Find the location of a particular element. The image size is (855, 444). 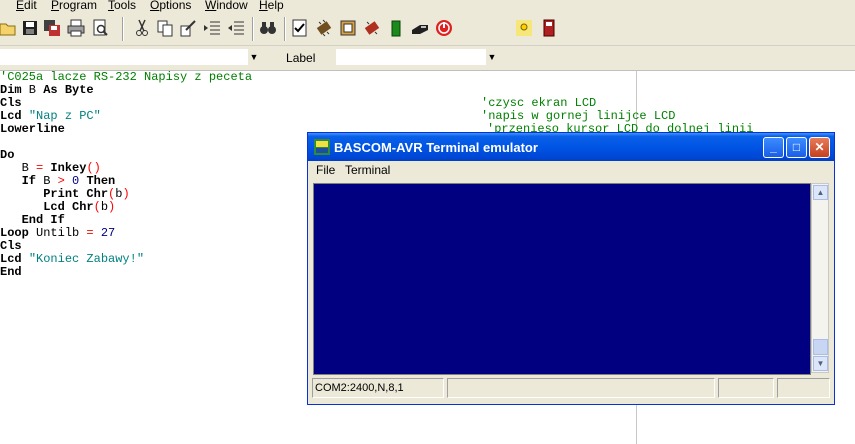

print-preview-button is located at coordinates (100, 28).